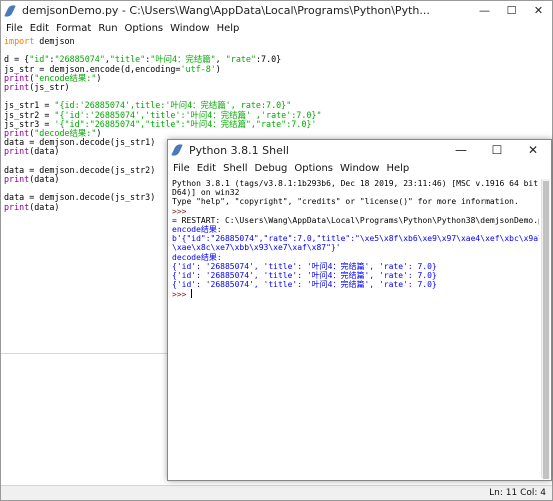 Image resolution: width=553 pixels, height=501 pixels. I want to click on editor-menubar: File Edit Format Run Options Window Help, so click(276, 28).